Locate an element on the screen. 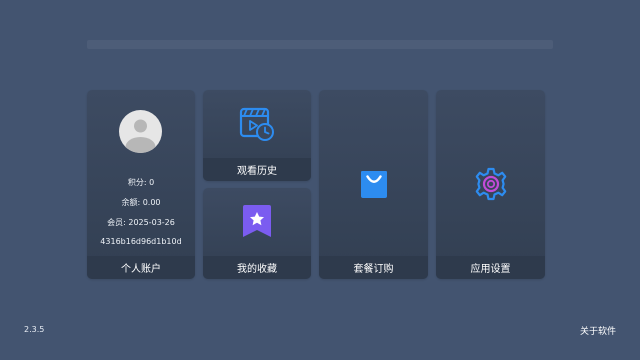  packages-label: 套餐订购 is located at coordinates (373, 267).